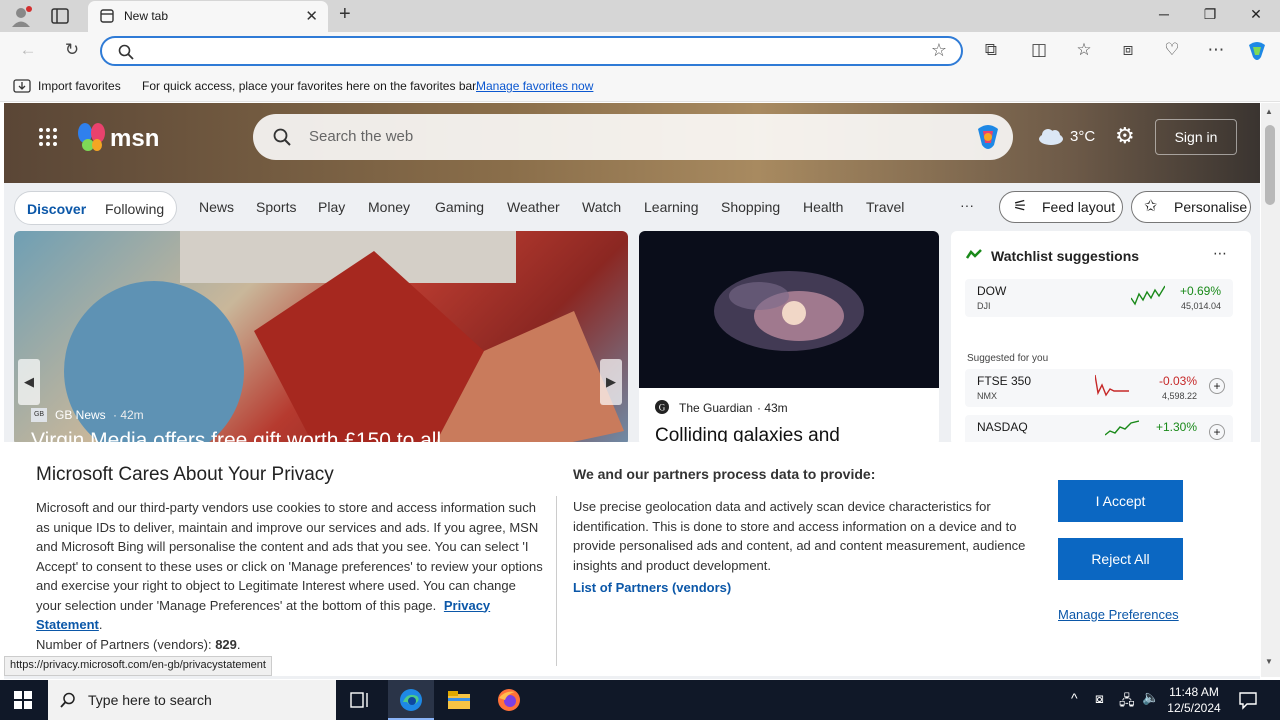  What do you see at coordinates (1118, 614) in the screenshot?
I see `manage-preferences-link: Manage Preferences` at bounding box center [1118, 614].